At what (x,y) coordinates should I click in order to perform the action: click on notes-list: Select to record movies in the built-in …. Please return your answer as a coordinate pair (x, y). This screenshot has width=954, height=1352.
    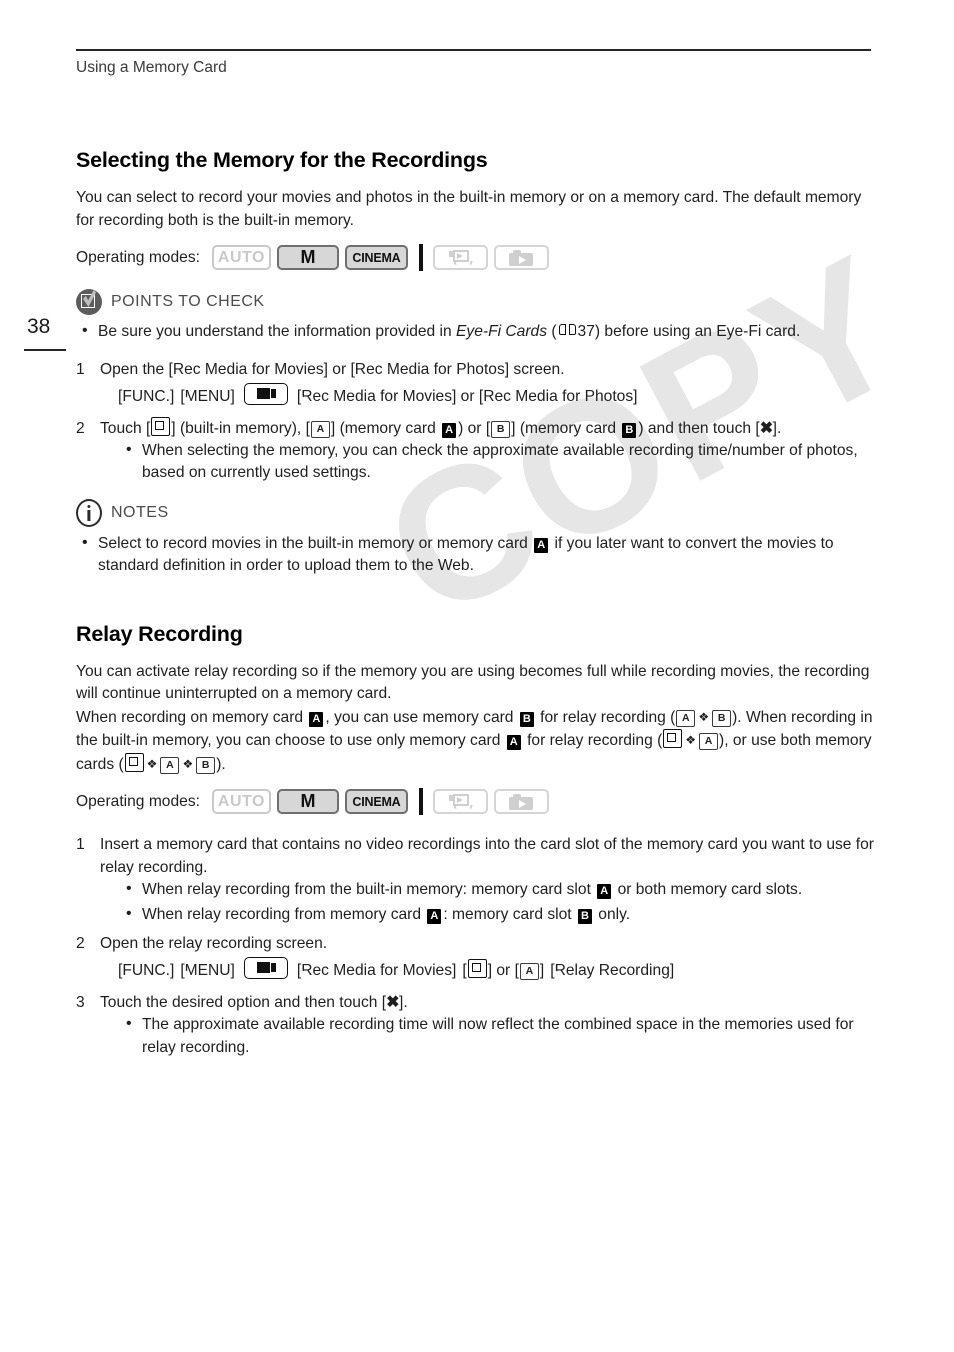
    Looking at the image, I should click on (476, 555).